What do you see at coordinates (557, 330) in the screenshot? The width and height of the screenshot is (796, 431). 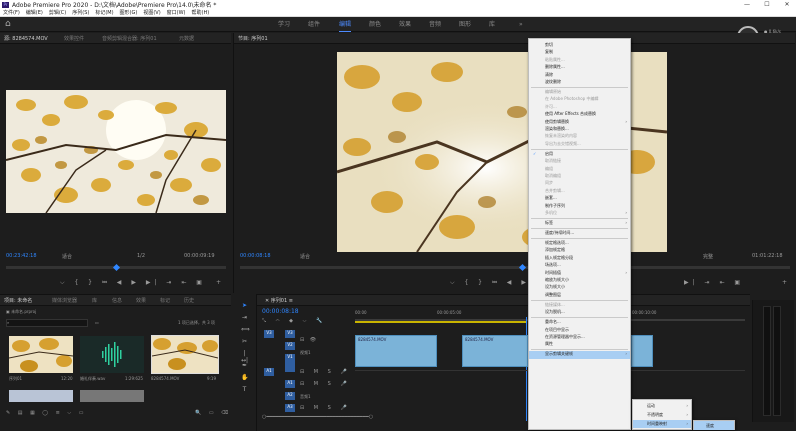 I see `context-menu-item: 在项目中显示` at bounding box center [557, 330].